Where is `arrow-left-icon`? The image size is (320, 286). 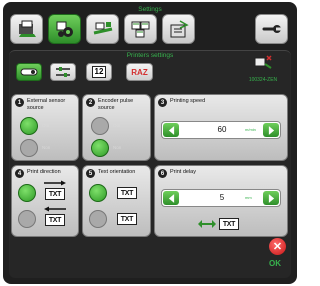 arrow-left-icon is located at coordinates (55, 209).